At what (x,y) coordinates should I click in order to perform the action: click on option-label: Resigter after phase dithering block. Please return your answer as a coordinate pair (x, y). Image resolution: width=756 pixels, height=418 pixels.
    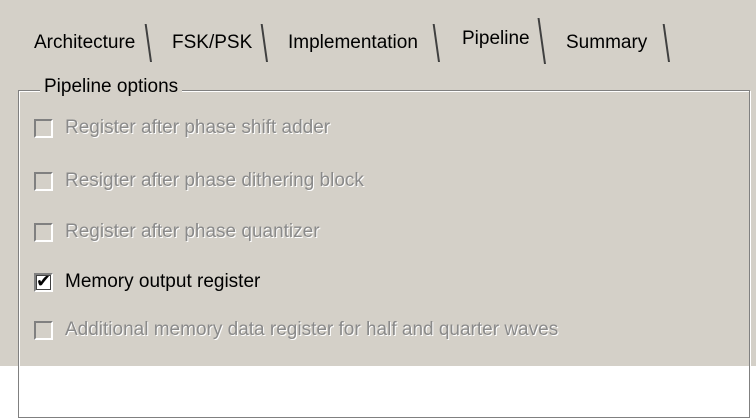
    Looking at the image, I should click on (214, 180).